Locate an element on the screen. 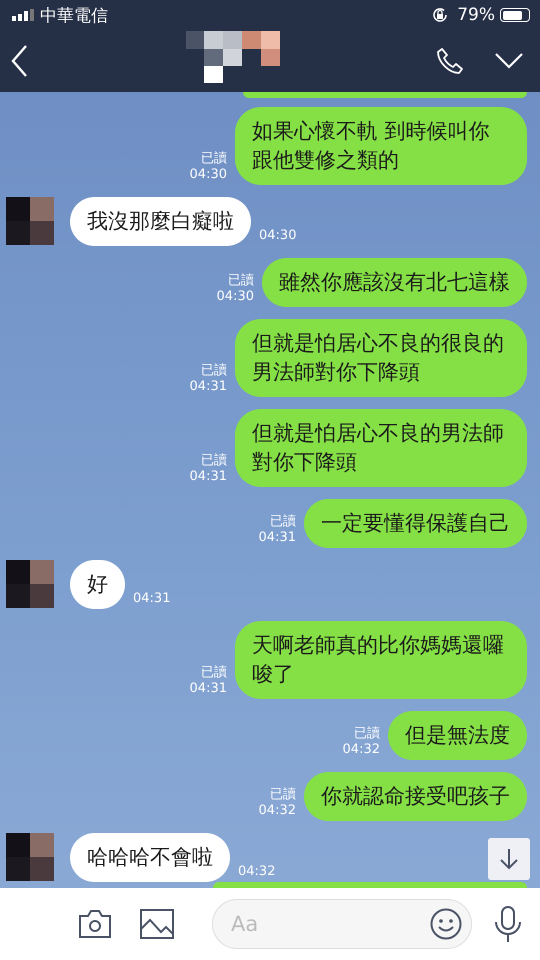 The height and width of the screenshot is (960, 540). sent-message: 但是無法度 is located at coordinates (457, 735).